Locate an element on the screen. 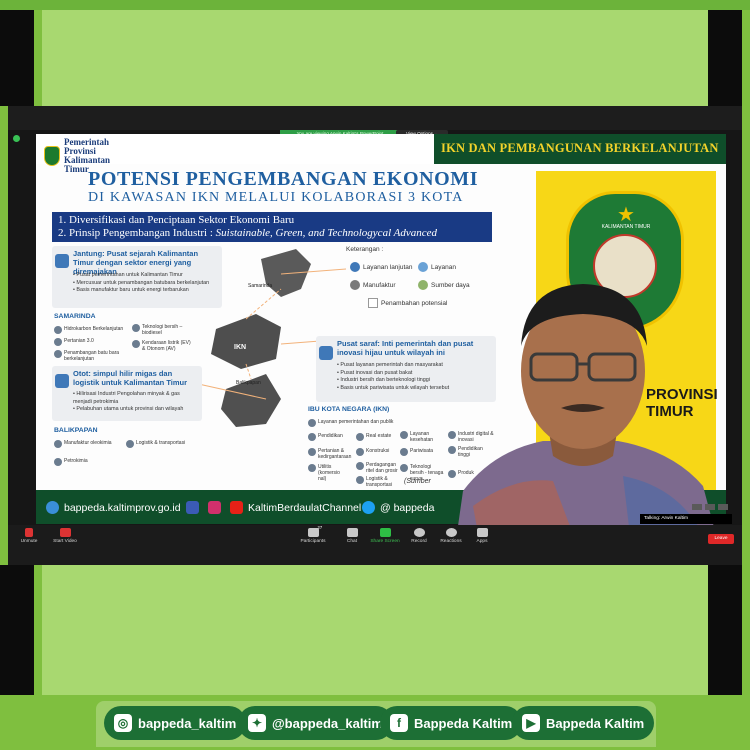  ibu-kota-item-11: Perdagangan ritel dan grosir is located at coordinates (378, 468).